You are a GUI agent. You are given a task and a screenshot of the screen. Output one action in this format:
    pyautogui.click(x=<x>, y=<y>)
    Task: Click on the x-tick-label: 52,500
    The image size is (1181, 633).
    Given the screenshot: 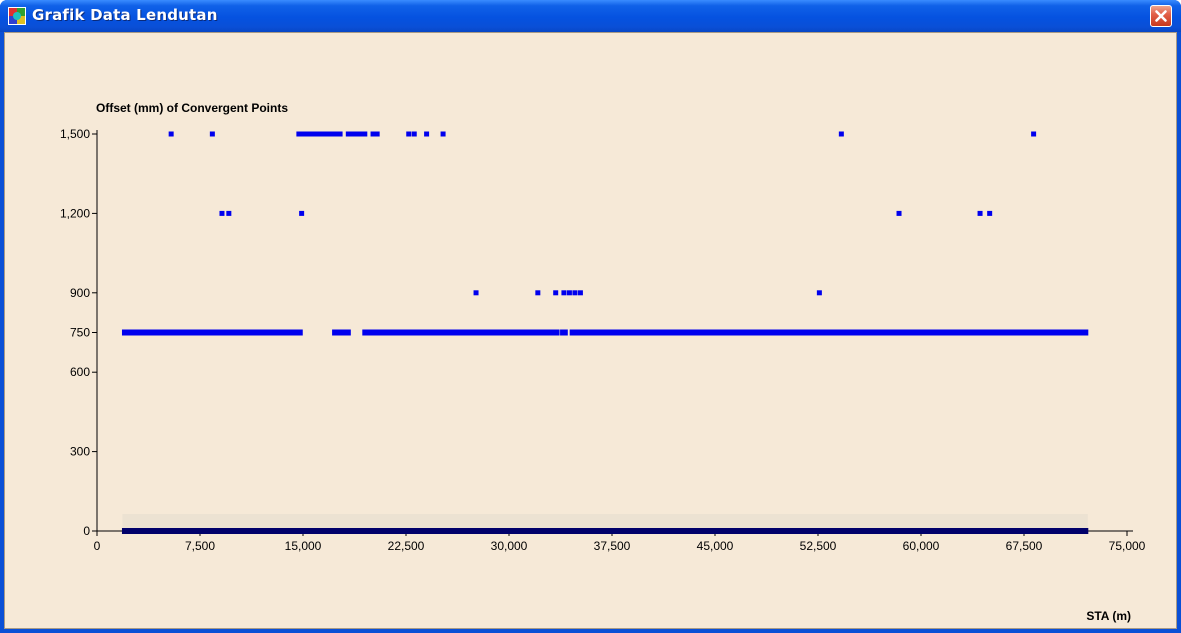 What is the action you would take?
    pyautogui.click(x=818, y=546)
    